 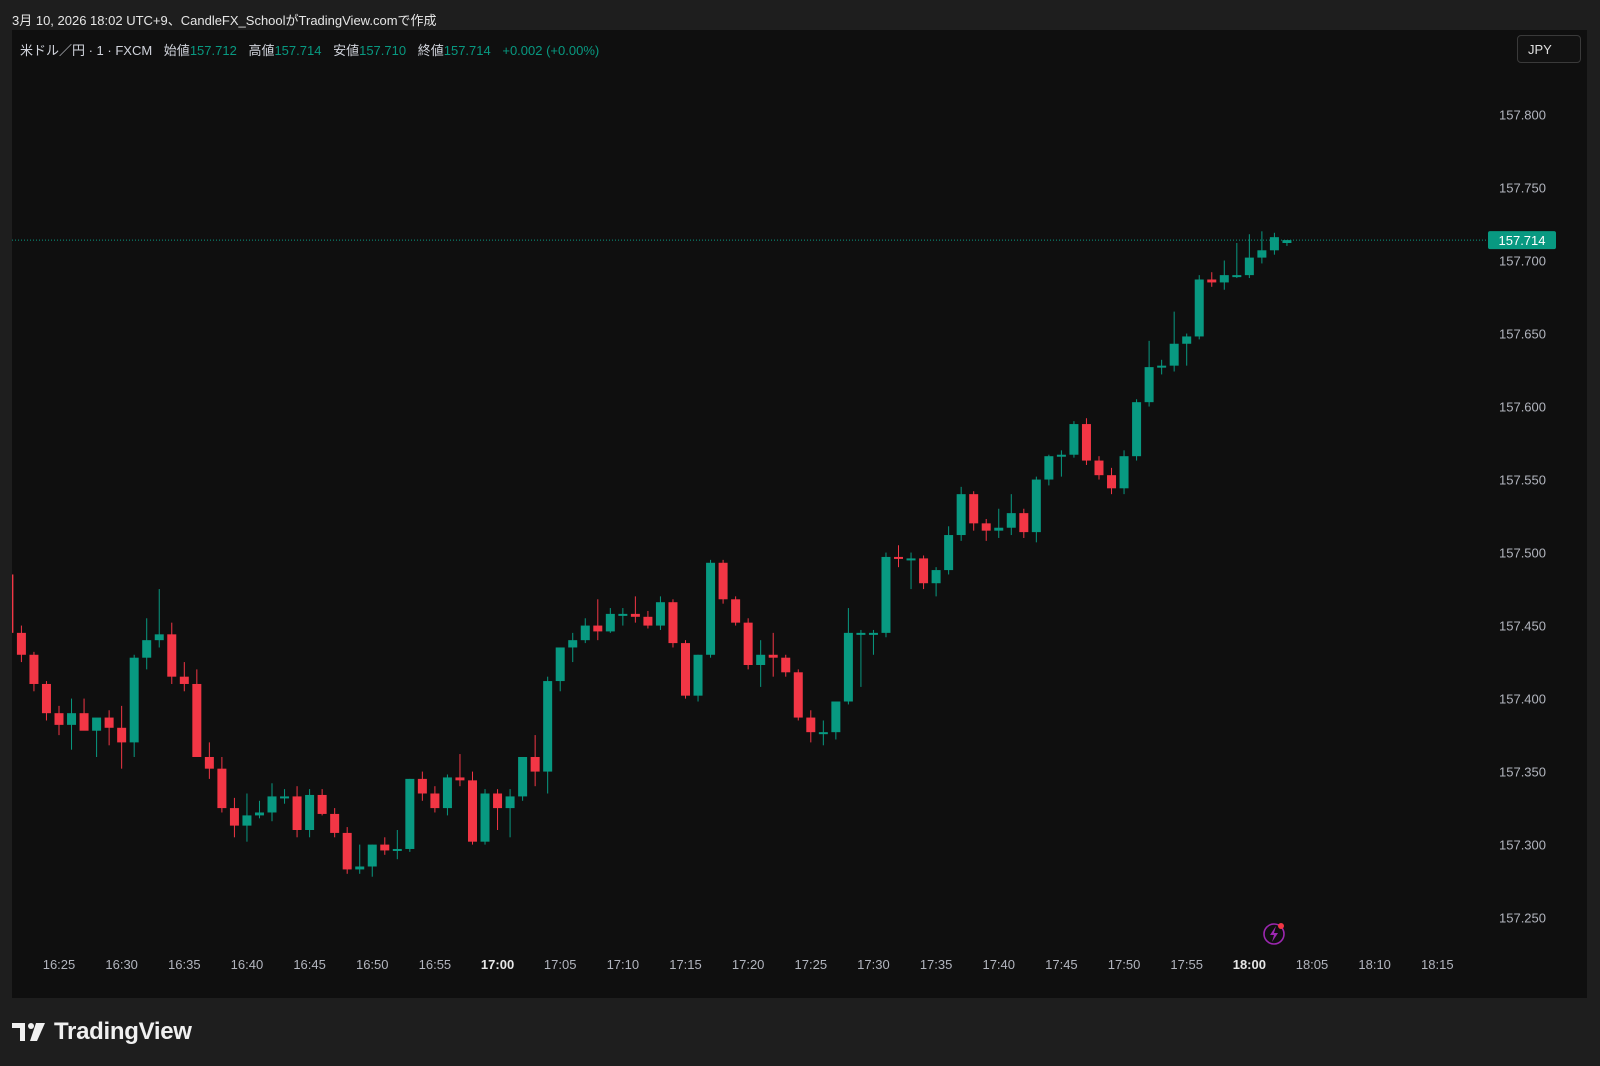 What do you see at coordinates (372, 964) in the screenshot?
I see `time-axis-label: 16:50` at bounding box center [372, 964].